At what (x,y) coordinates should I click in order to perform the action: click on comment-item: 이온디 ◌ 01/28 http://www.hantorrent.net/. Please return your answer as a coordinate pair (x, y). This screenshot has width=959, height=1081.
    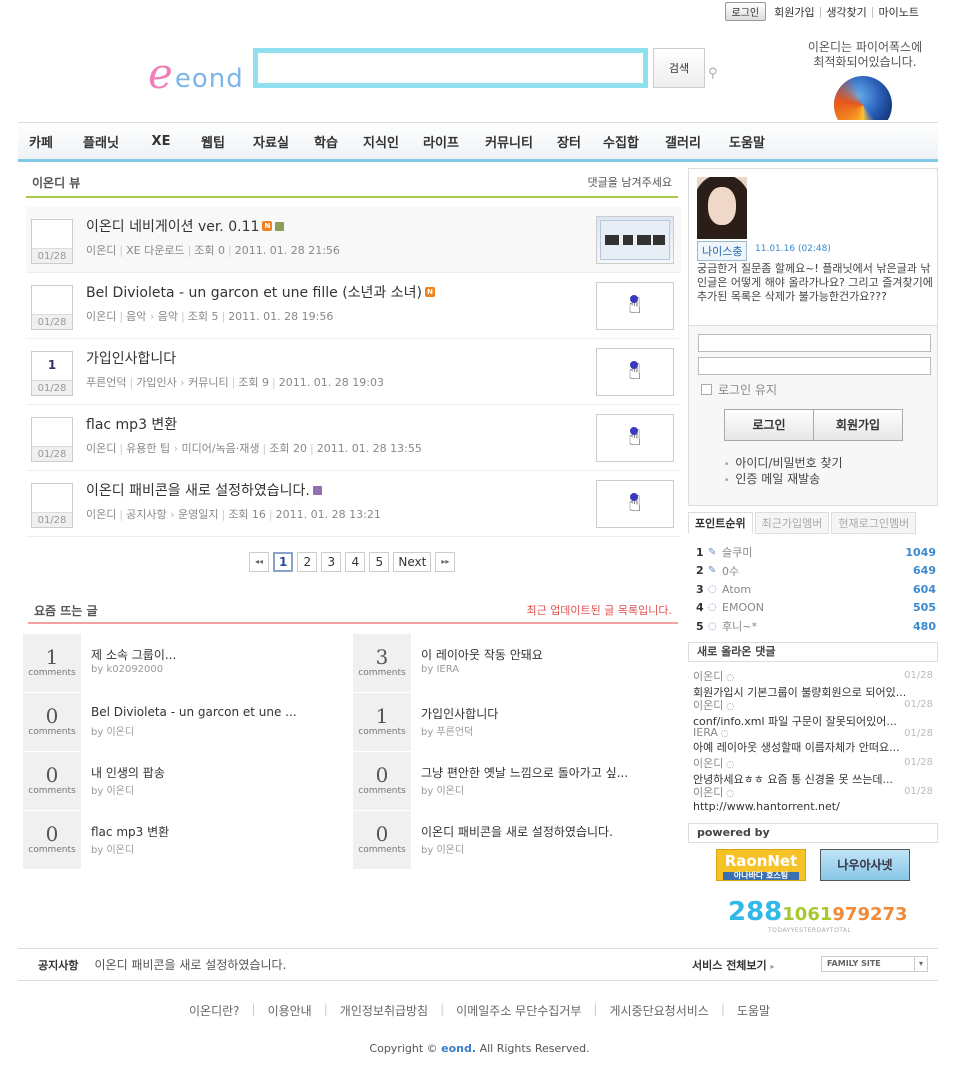
    Looking at the image, I should click on (813, 798).